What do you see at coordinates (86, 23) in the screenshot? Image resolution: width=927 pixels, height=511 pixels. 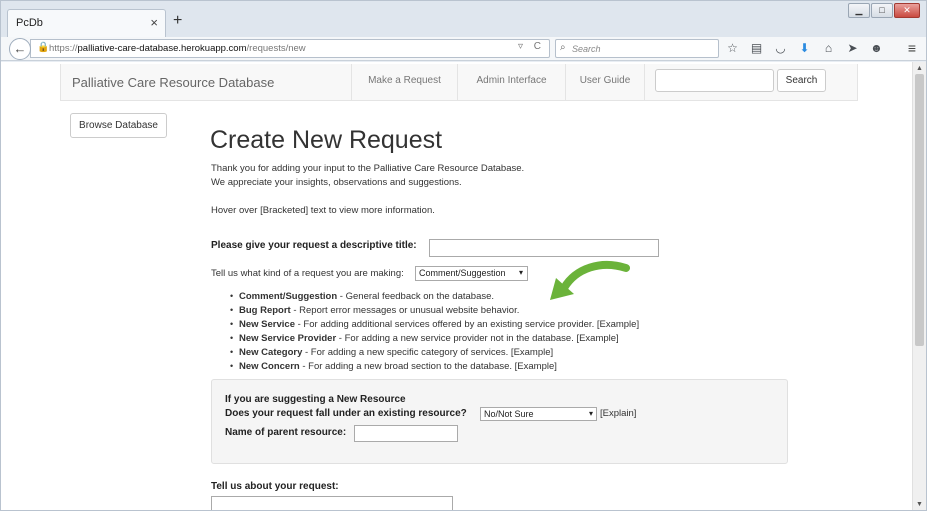 I see `tab-pcdb: PcDb ×` at bounding box center [86, 23].